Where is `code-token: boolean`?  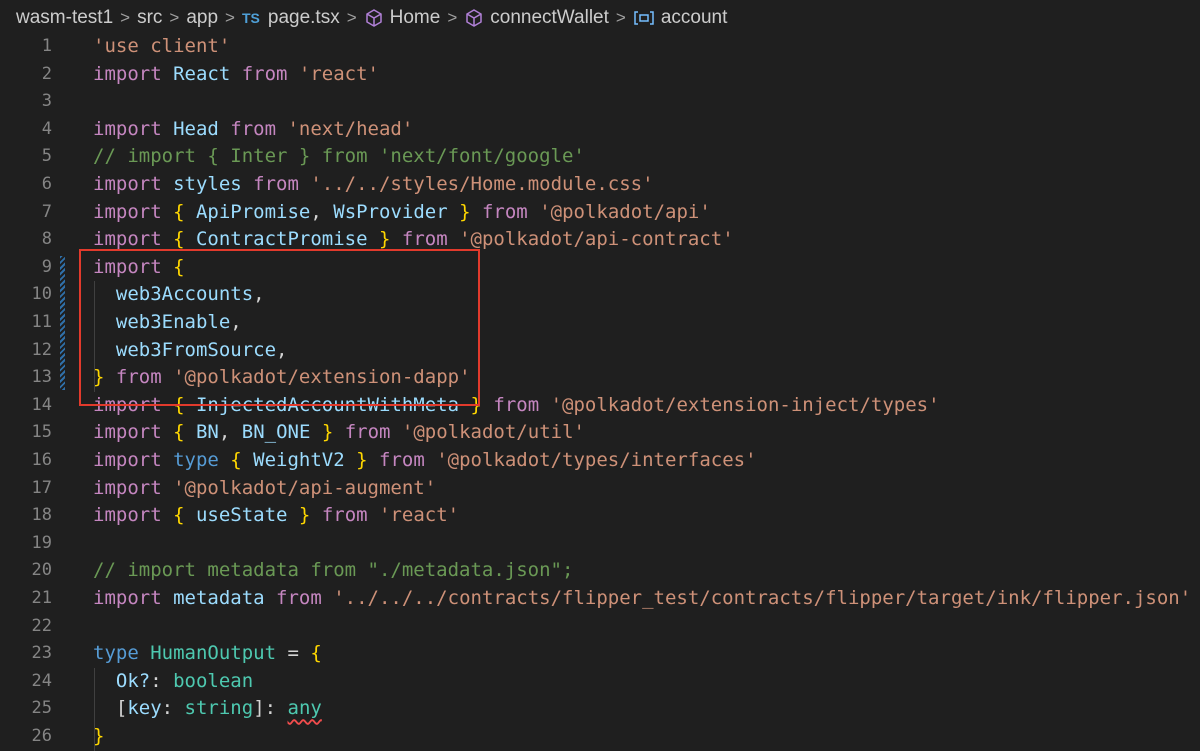 code-token: boolean is located at coordinates (213, 680).